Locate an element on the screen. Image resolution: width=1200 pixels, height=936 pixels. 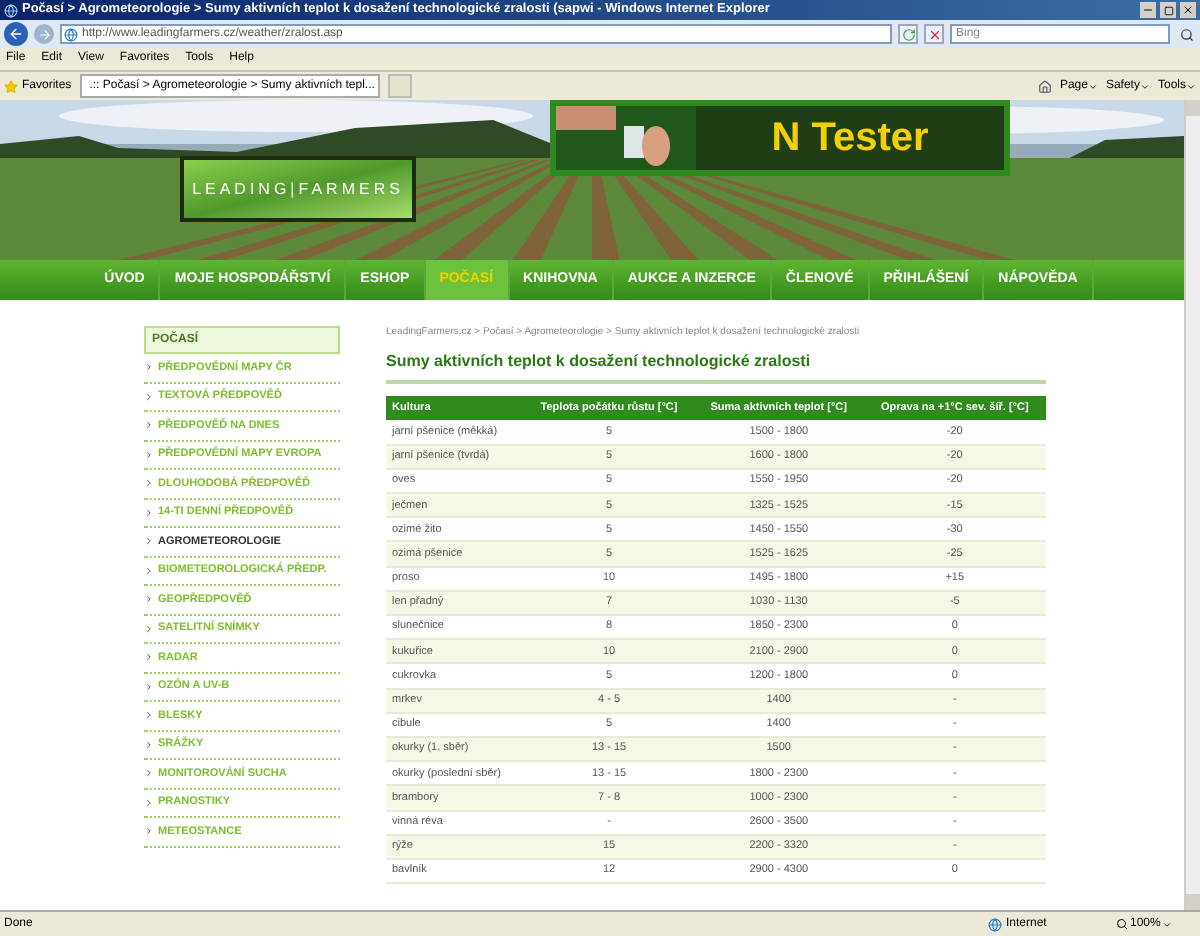
search-button is located at coordinates (1186, 34).